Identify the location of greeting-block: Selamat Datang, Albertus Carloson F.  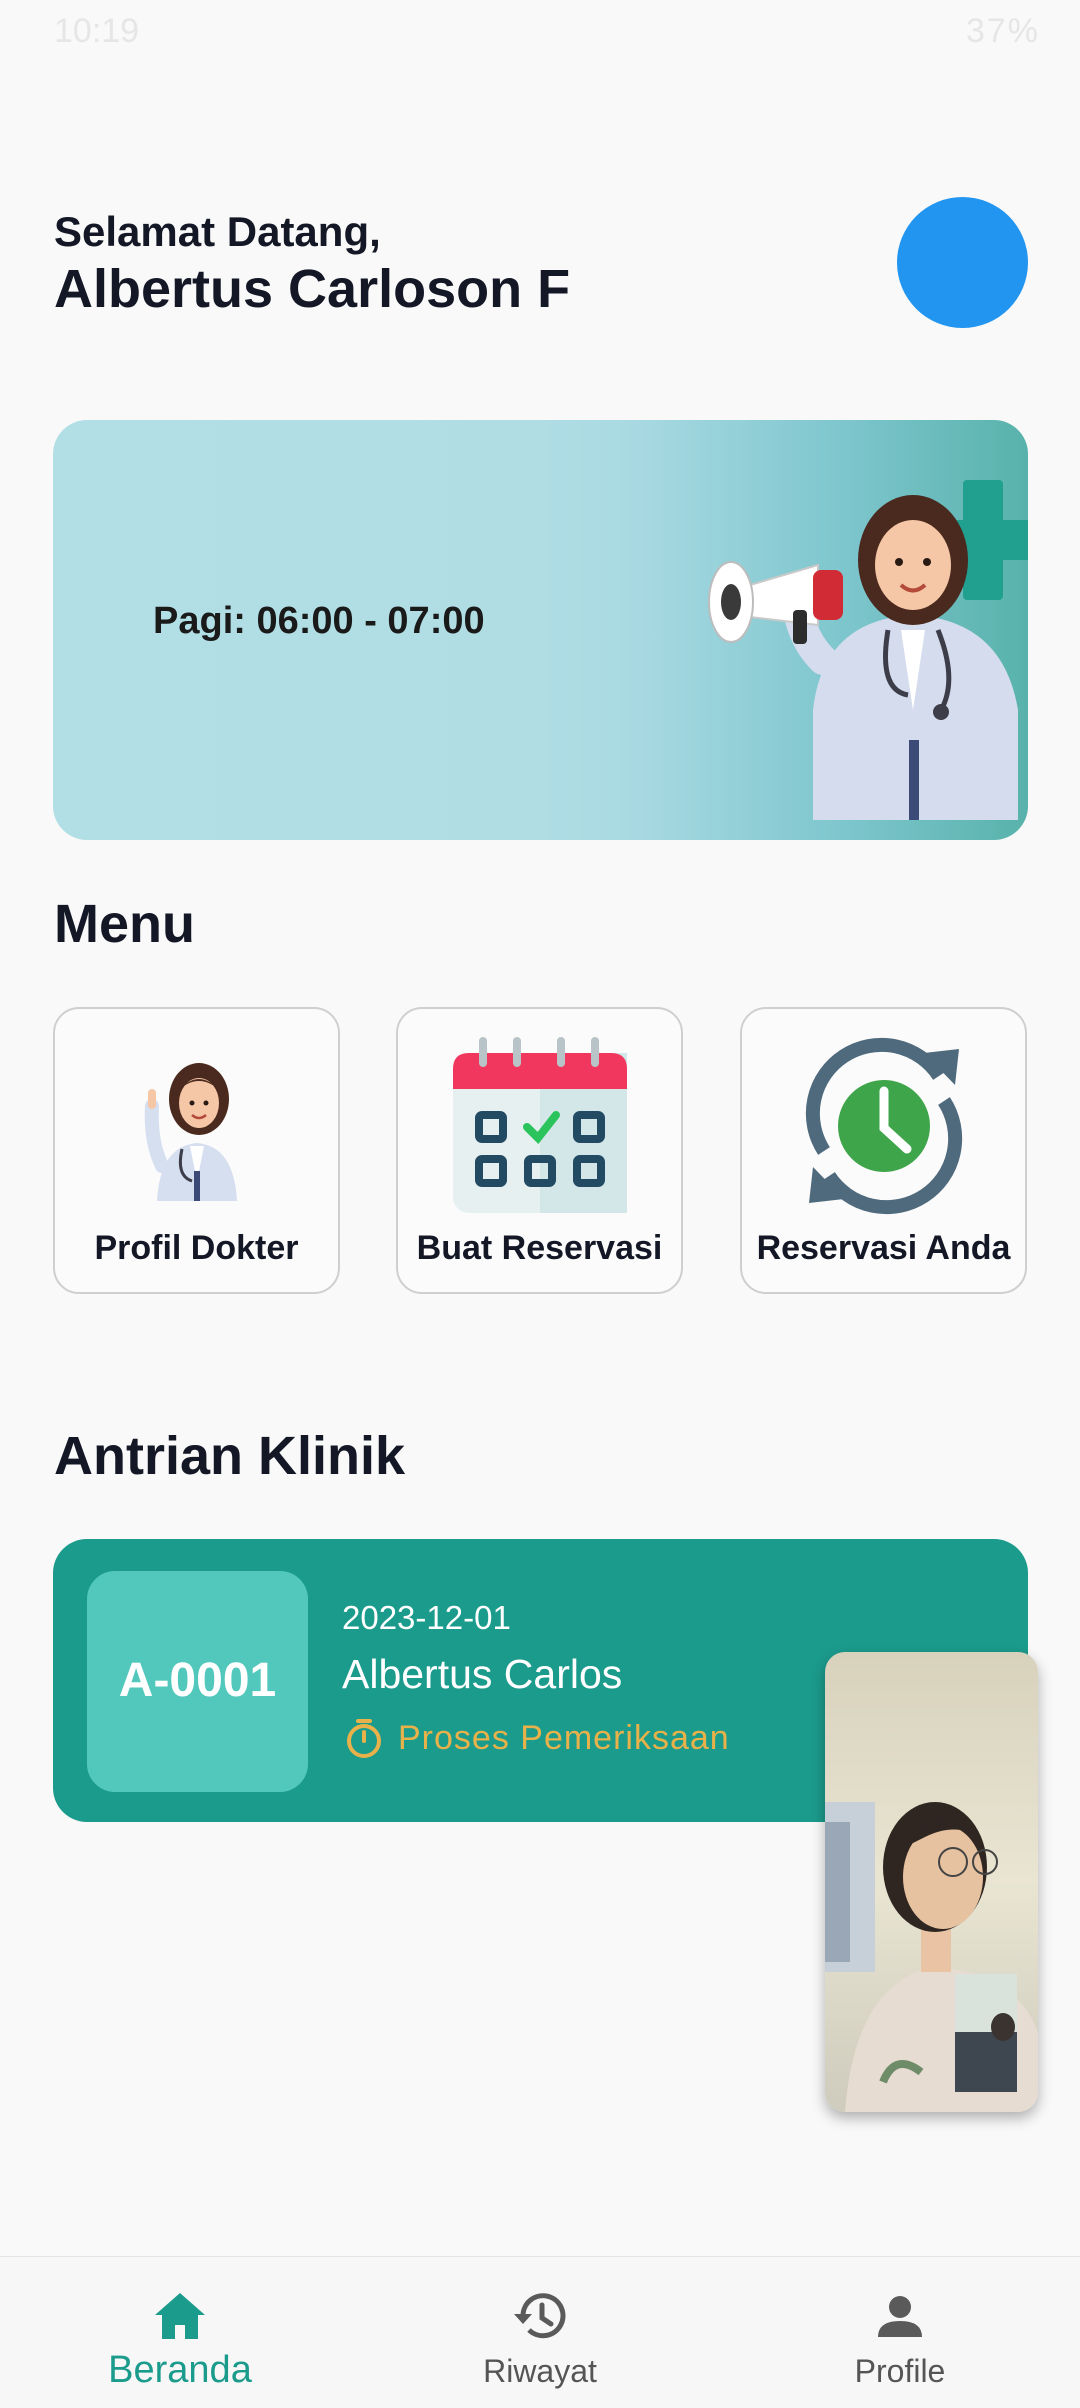
(312, 264).